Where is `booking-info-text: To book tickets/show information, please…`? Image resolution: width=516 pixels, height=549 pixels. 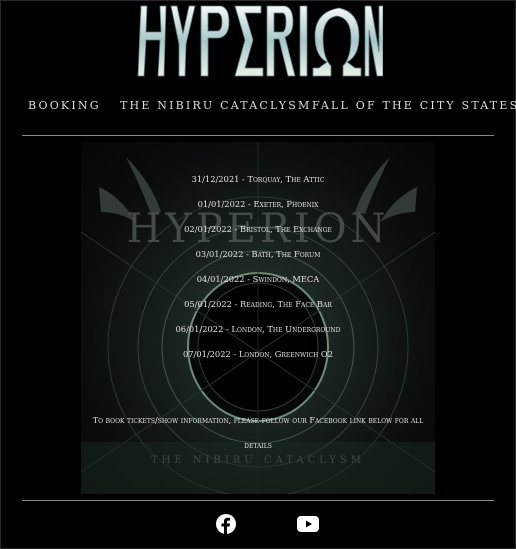
booking-info-text: To book tickets/show information, please… is located at coordinates (258, 420).